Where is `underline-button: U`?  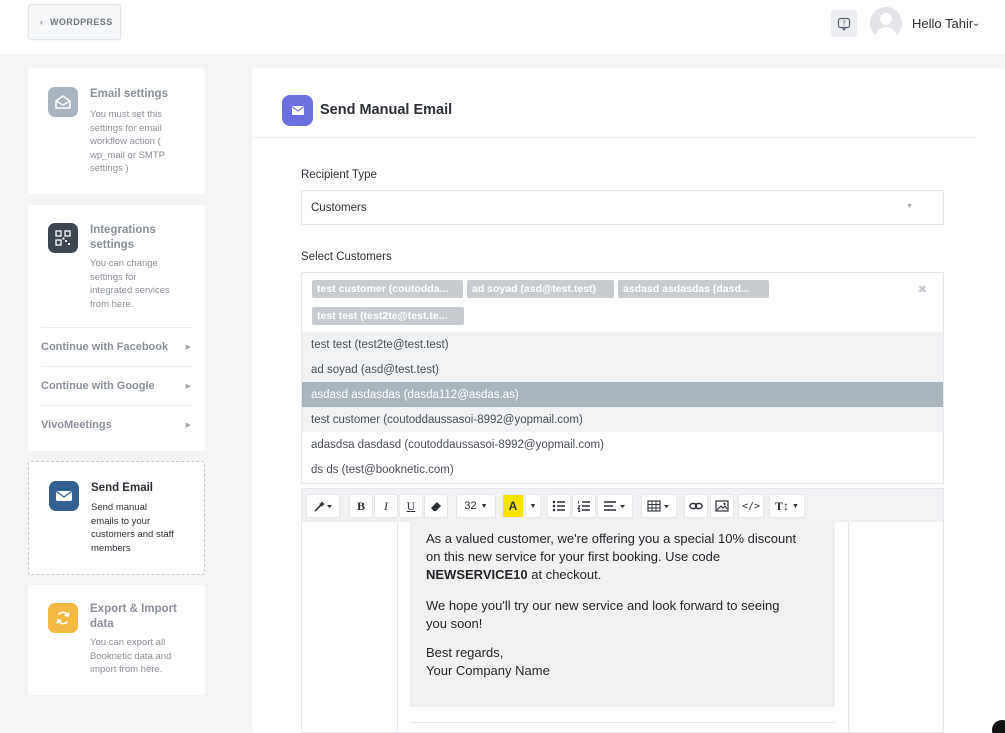 underline-button: U is located at coordinates (411, 506).